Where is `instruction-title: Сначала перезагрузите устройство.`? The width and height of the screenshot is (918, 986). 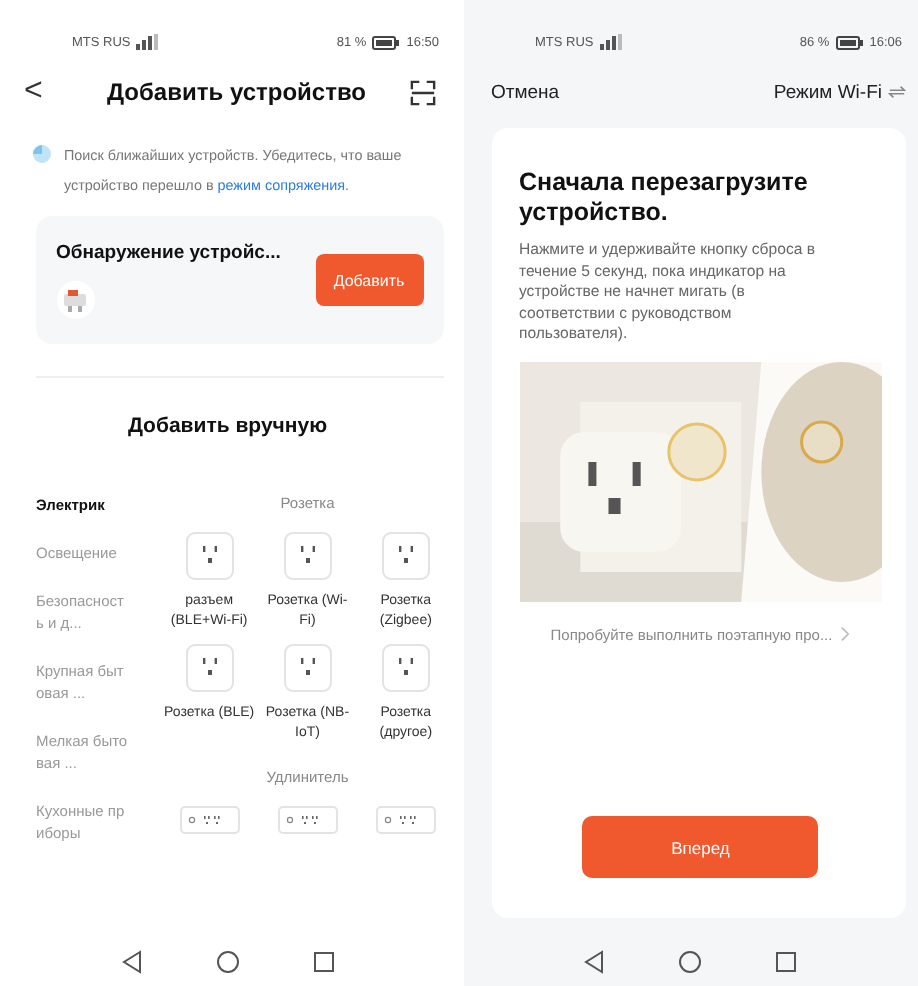 instruction-title: Сначала перезагрузите устройство. is located at coordinates (664, 198).